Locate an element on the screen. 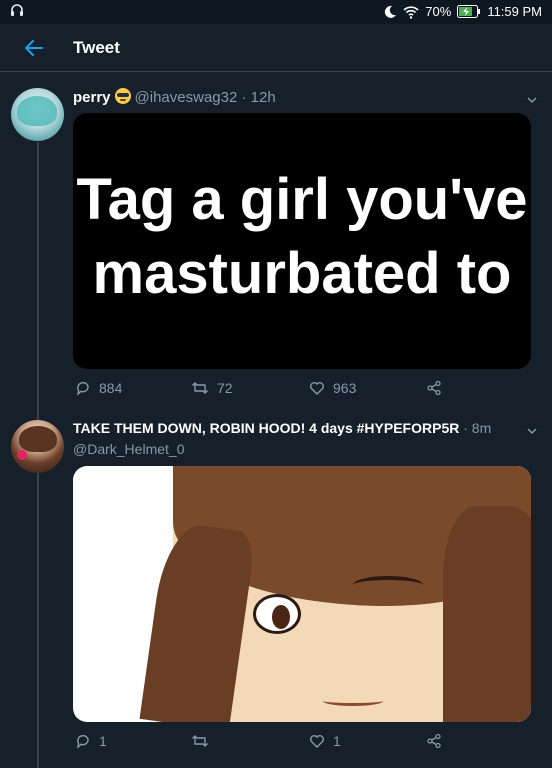 Image resolution: width=552 pixels, height=768 pixels. like-button: 1 is located at coordinates (325, 741).